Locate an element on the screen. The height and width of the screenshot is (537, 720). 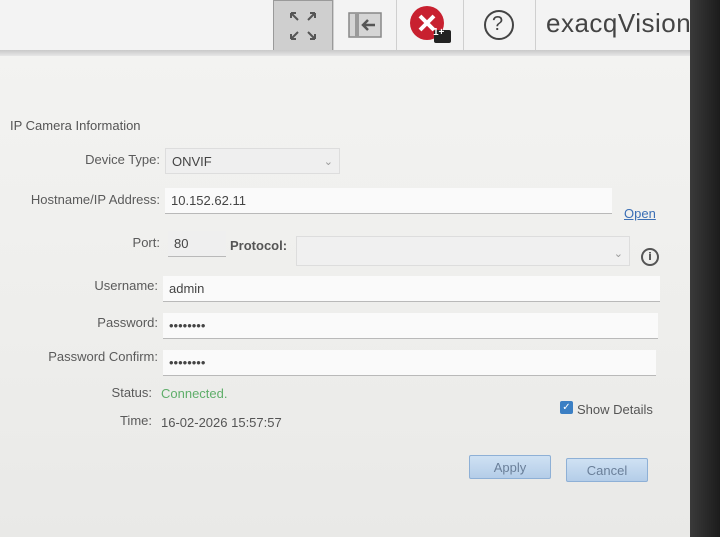
username-label: Username: is located at coordinates (126, 285).